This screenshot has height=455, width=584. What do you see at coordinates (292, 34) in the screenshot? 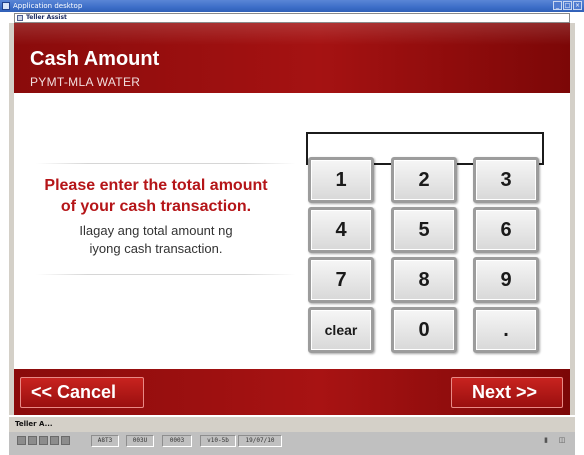
I see `header-gloss` at bounding box center [292, 34].